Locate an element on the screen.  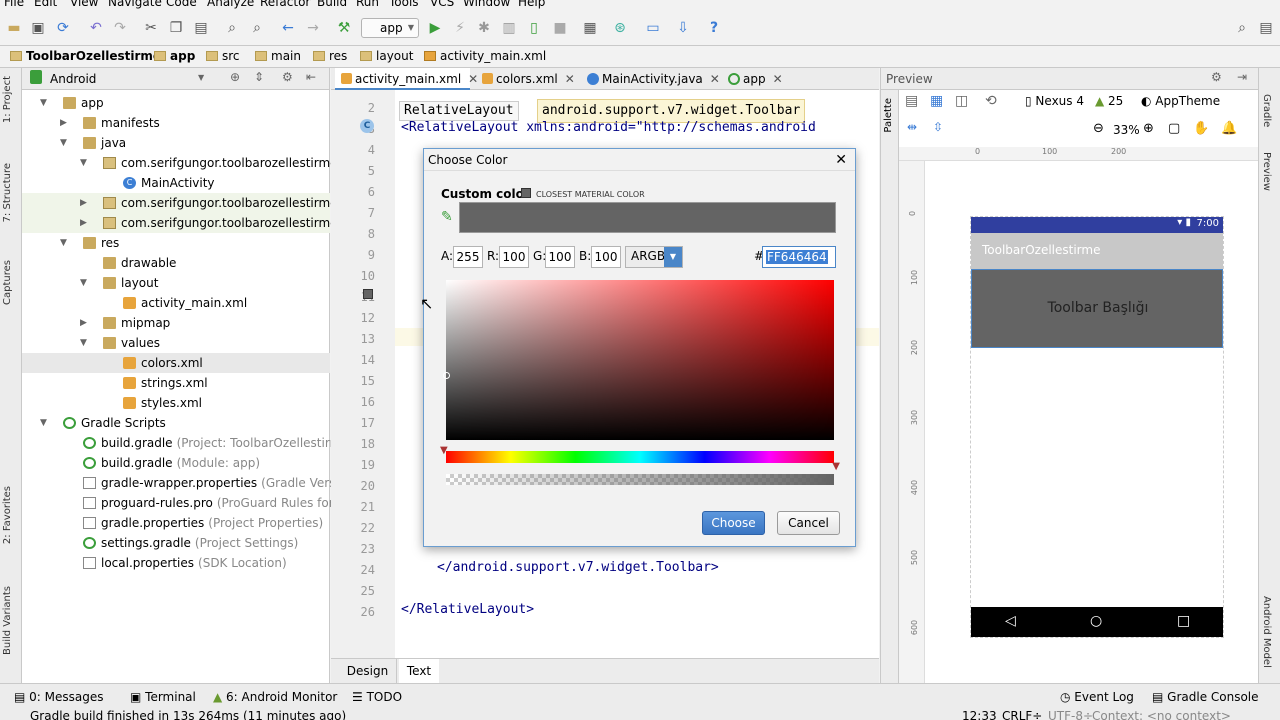
code-line-25: </RelativeLayout> is located at coordinates (467, 609).